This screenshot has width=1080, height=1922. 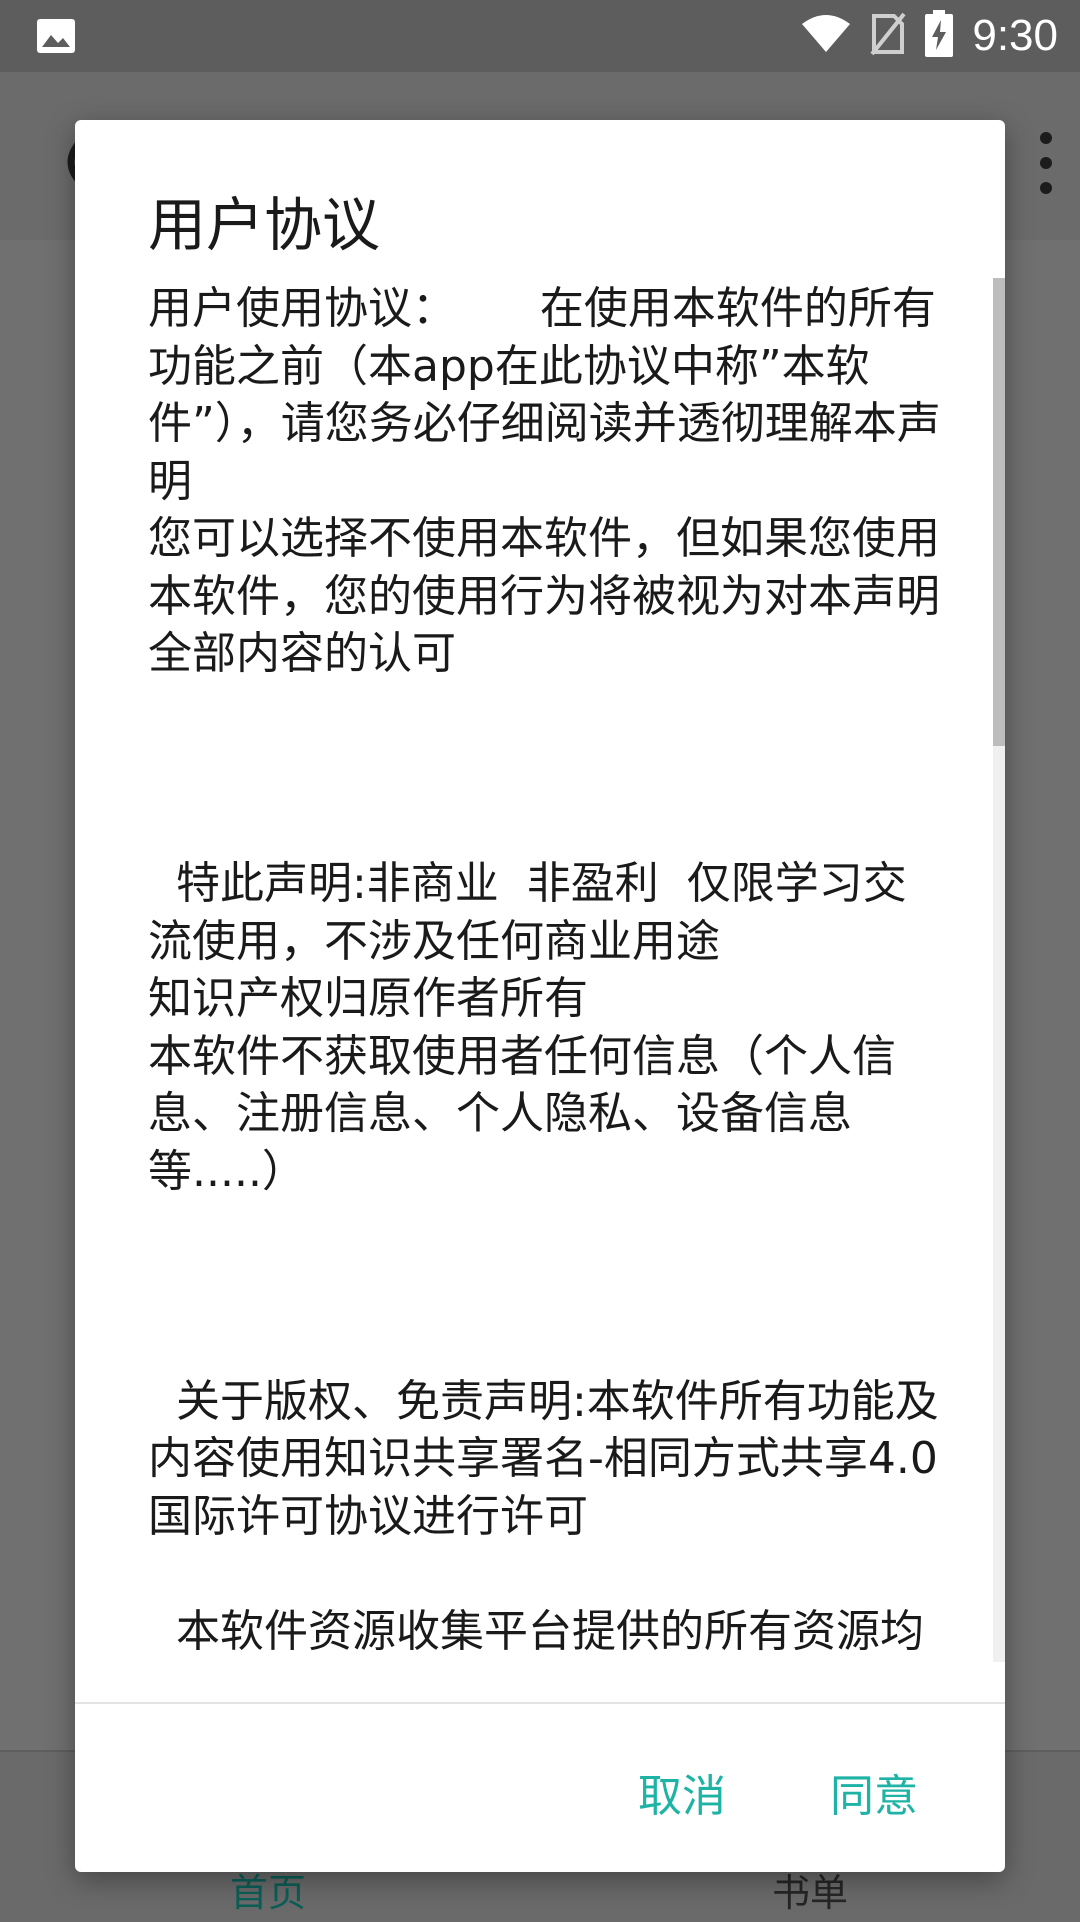 I want to click on scrollbar-thumb, so click(x=999, y=512).